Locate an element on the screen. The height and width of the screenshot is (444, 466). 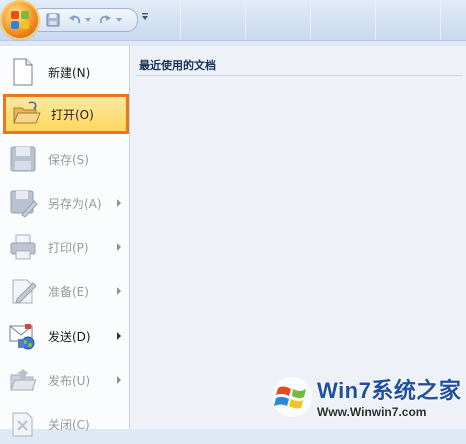
undo-icon is located at coordinates (75, 20).